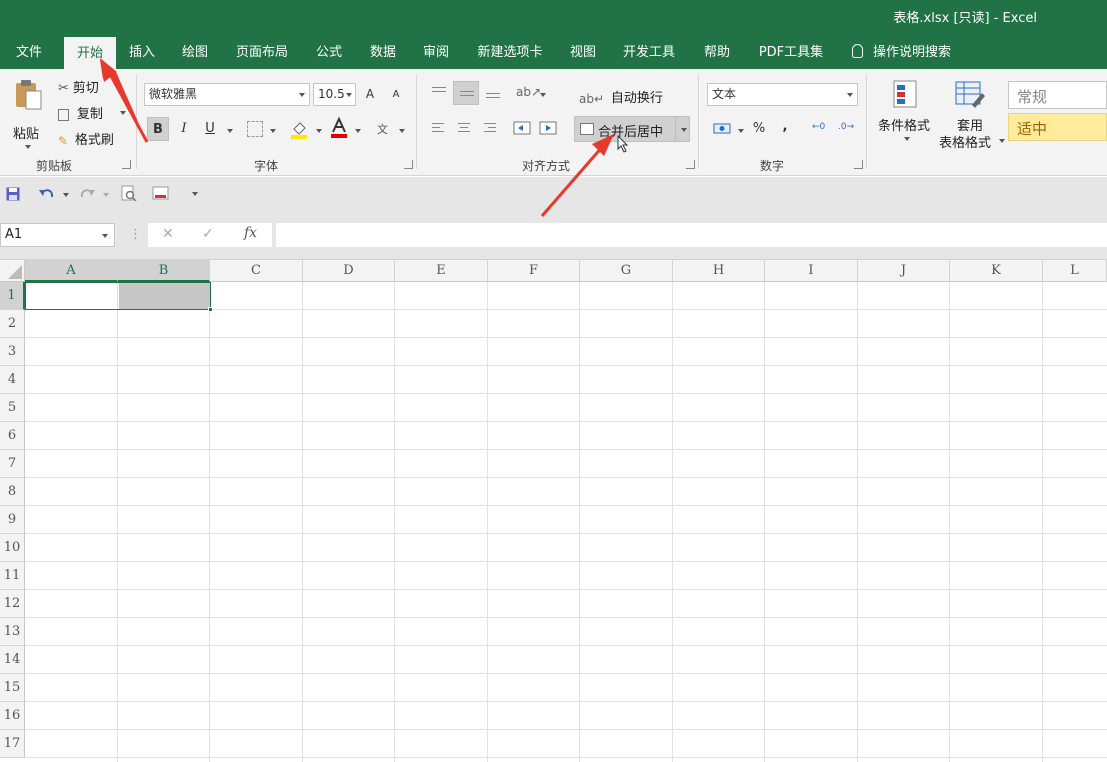 This screenshot has height=762, width=1107. I want to click on row-header-5: 5, so click(12, 408).